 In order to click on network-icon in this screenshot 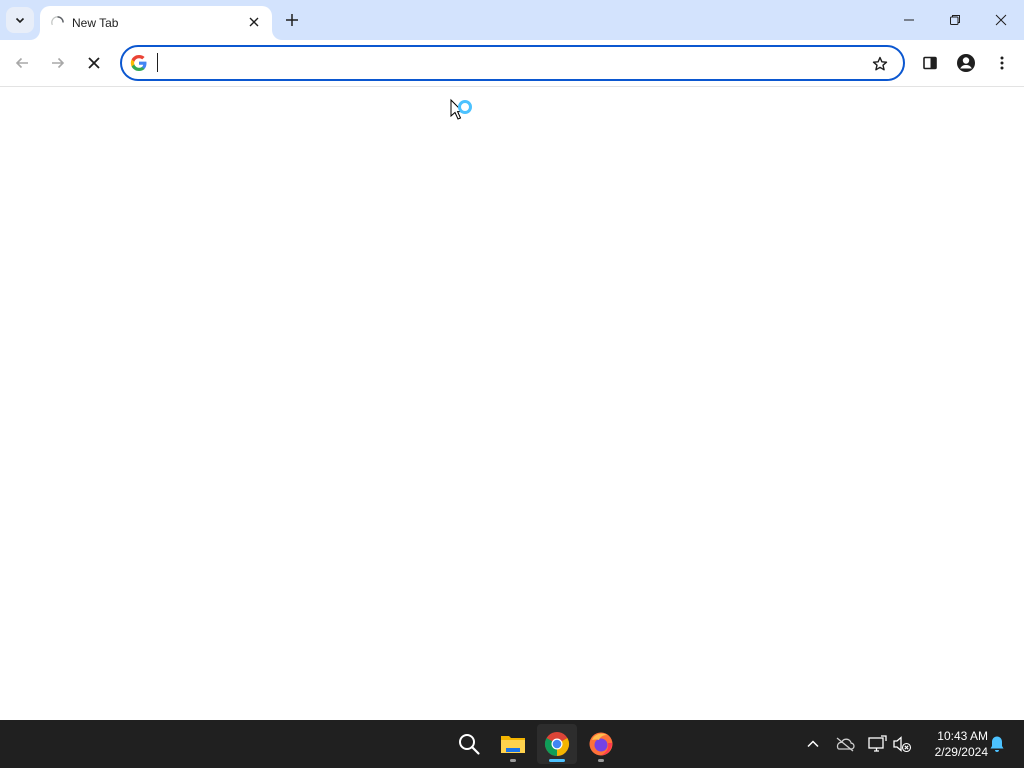, I will do `click(877, 743)`.